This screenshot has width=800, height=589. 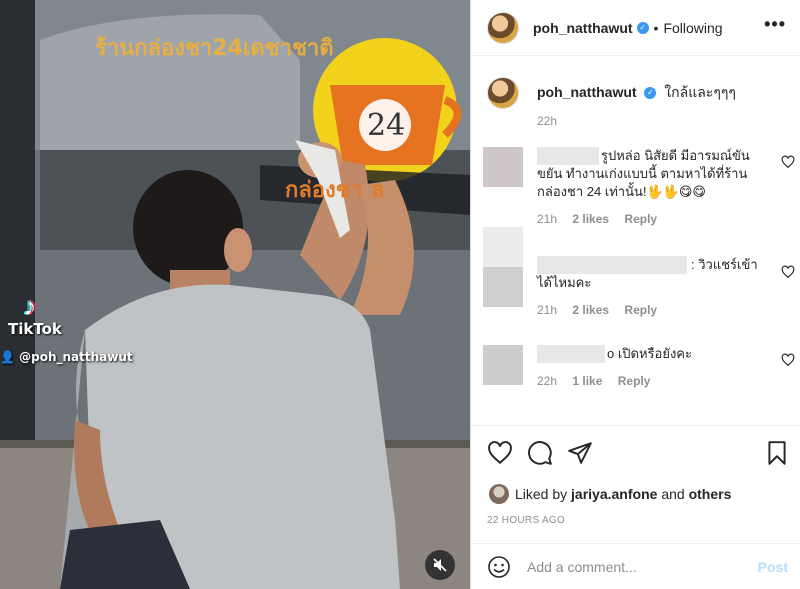 I want to click on post-timestamp: 22 HOURS AGO, so click(x=526, y=520).